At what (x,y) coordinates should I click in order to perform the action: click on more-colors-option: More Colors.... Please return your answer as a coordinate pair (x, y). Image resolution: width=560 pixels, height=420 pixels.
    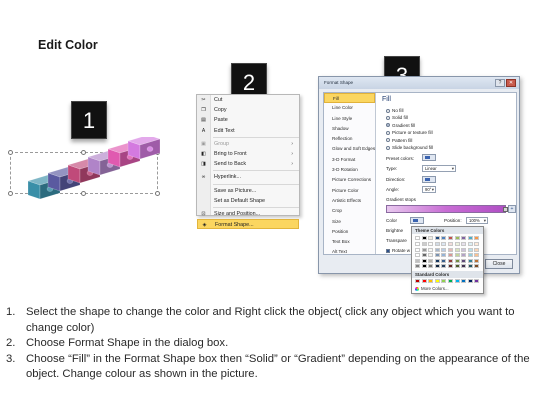
    Looking at the image, I should click on (447, 288).